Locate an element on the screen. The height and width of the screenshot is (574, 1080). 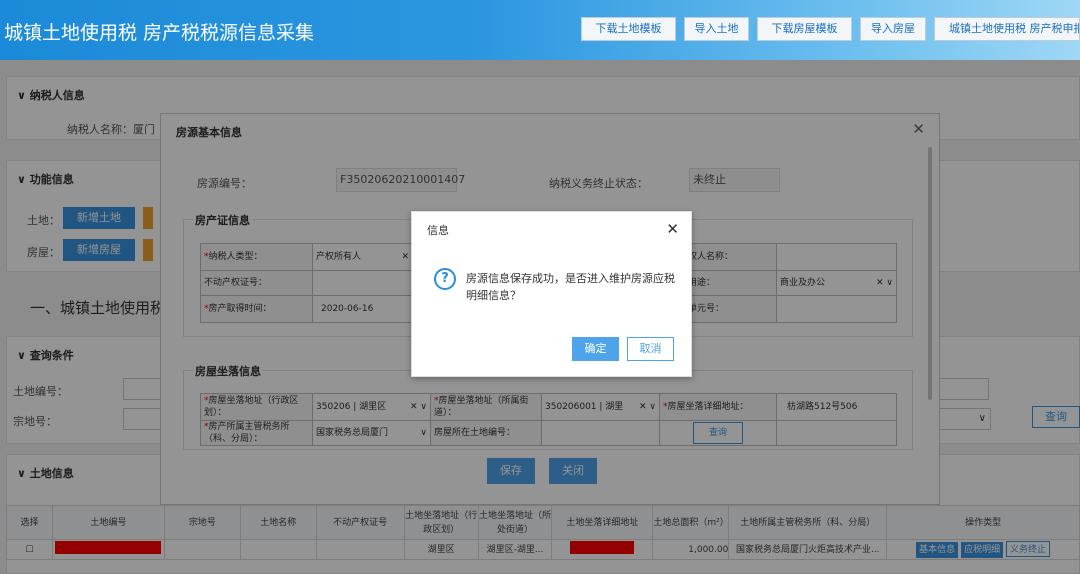
declaration-button: 城镇土地使用税 房产税申报 is located at coordinates (1007, 29).